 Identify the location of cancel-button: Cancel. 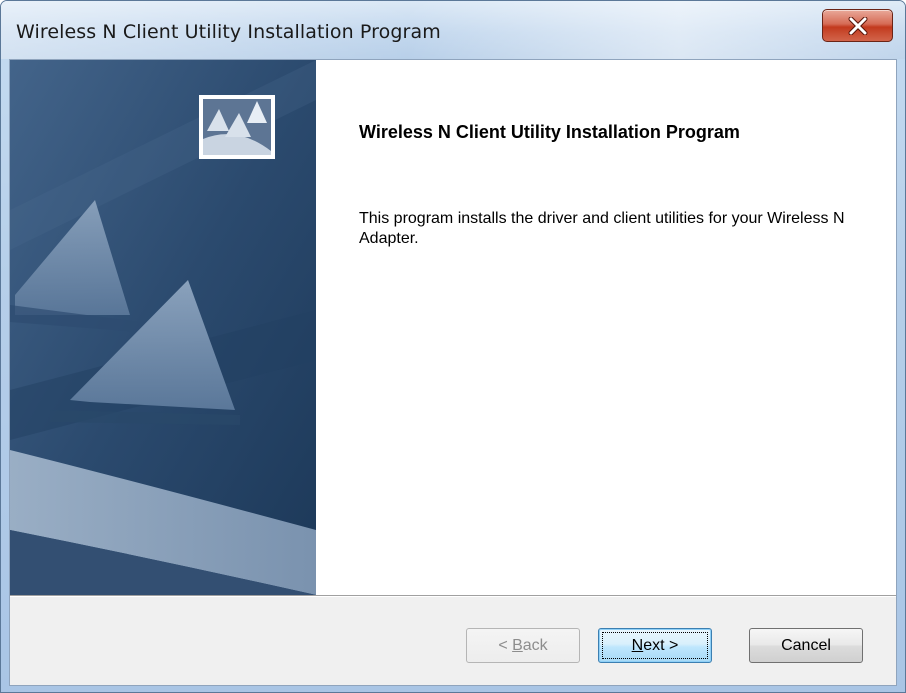
(806, 645).